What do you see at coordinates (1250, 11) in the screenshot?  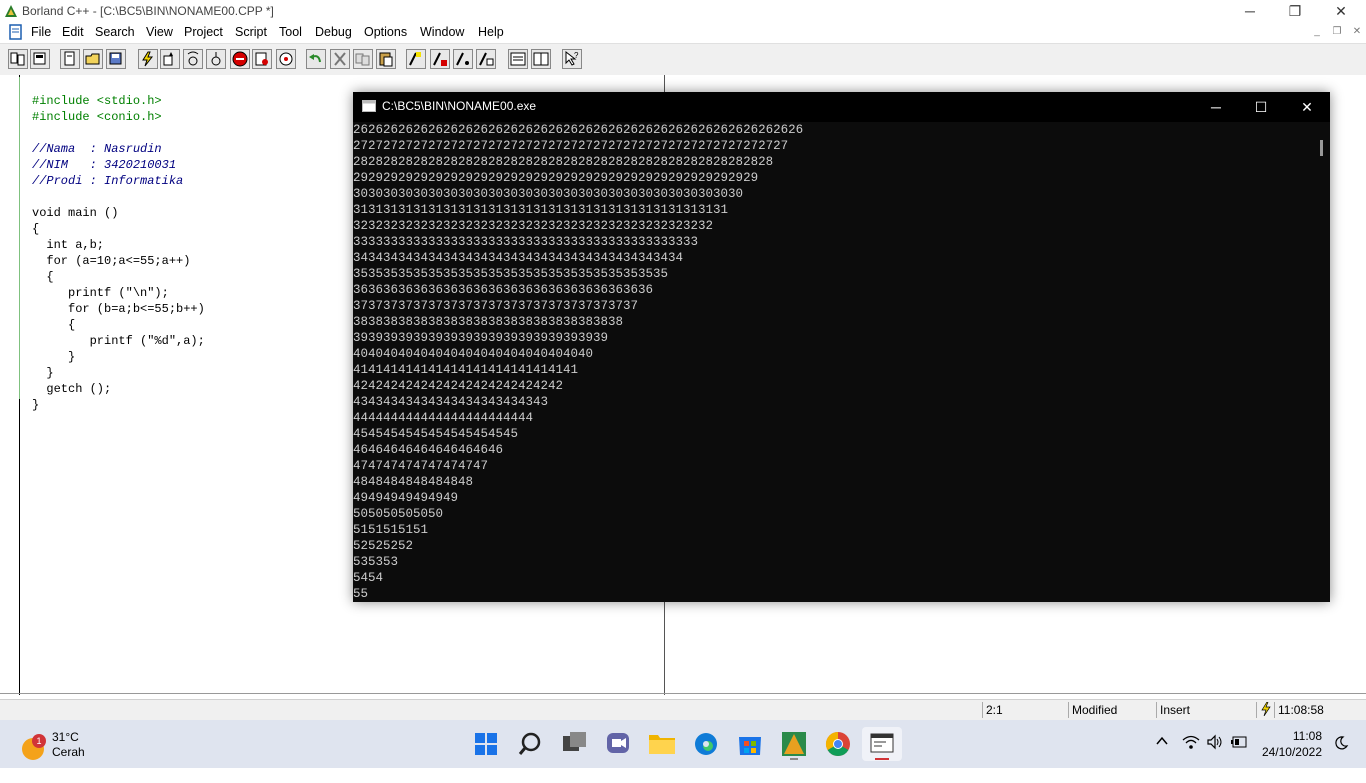 I see `minimize-button: ─` at bounding box center [1250, 11].